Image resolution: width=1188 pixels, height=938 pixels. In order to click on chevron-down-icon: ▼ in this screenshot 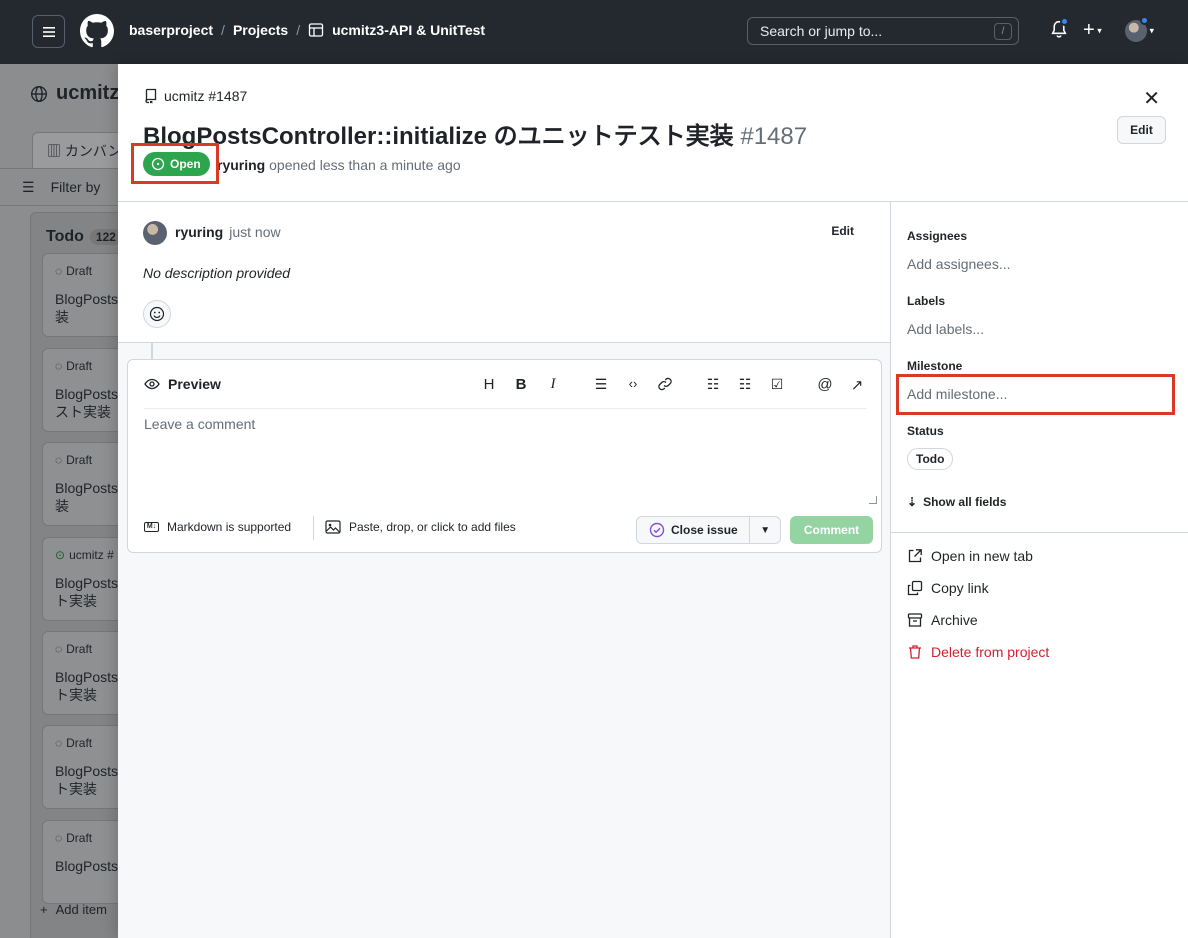, I will do `click(765, 530)`.